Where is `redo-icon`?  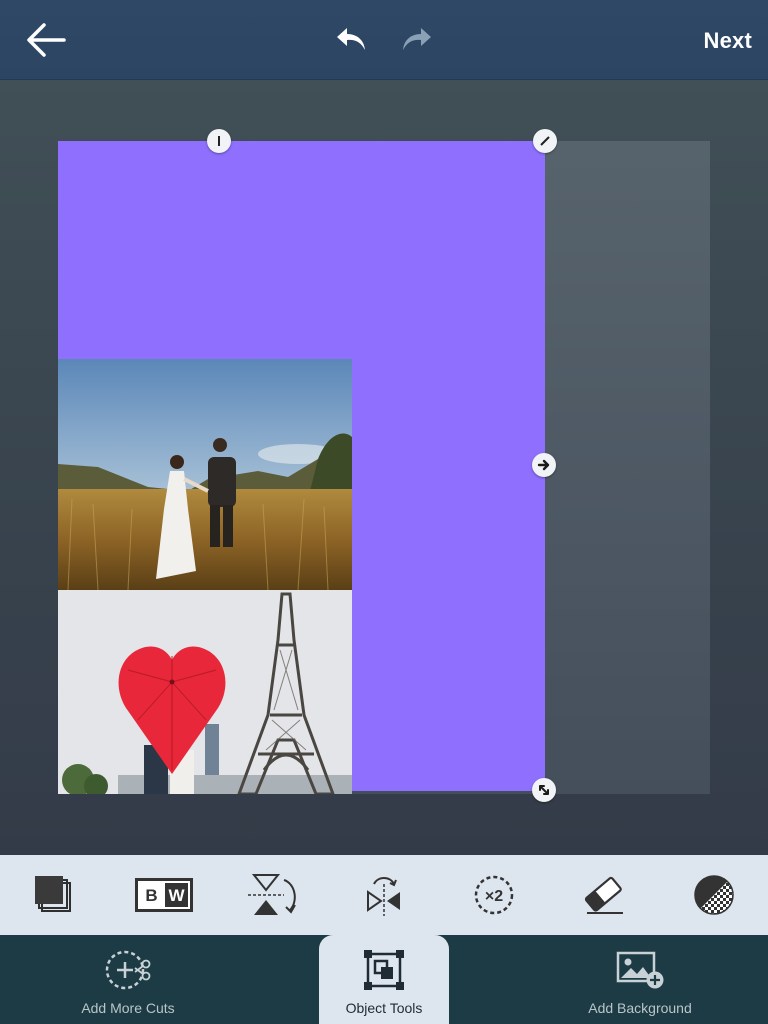 redo-icon is located at coordinates (417, 39).